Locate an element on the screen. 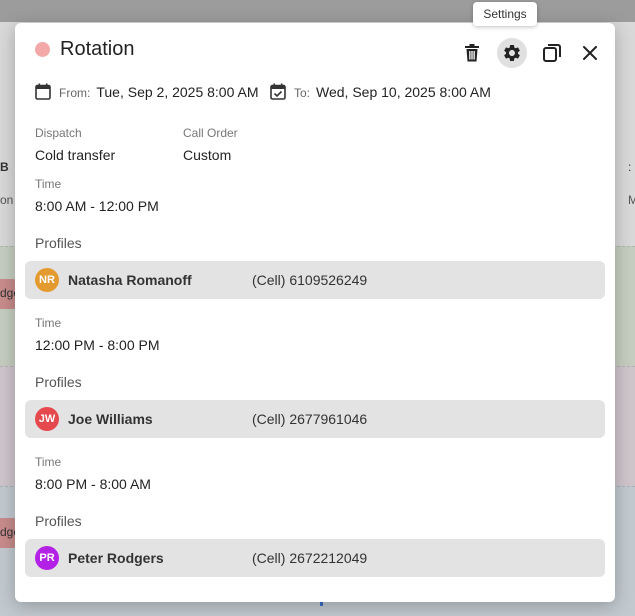 The image size is (635, 616). to-value: Wed, Sep 10, 2025 8:00 AM is located at coordinates (403, 91).